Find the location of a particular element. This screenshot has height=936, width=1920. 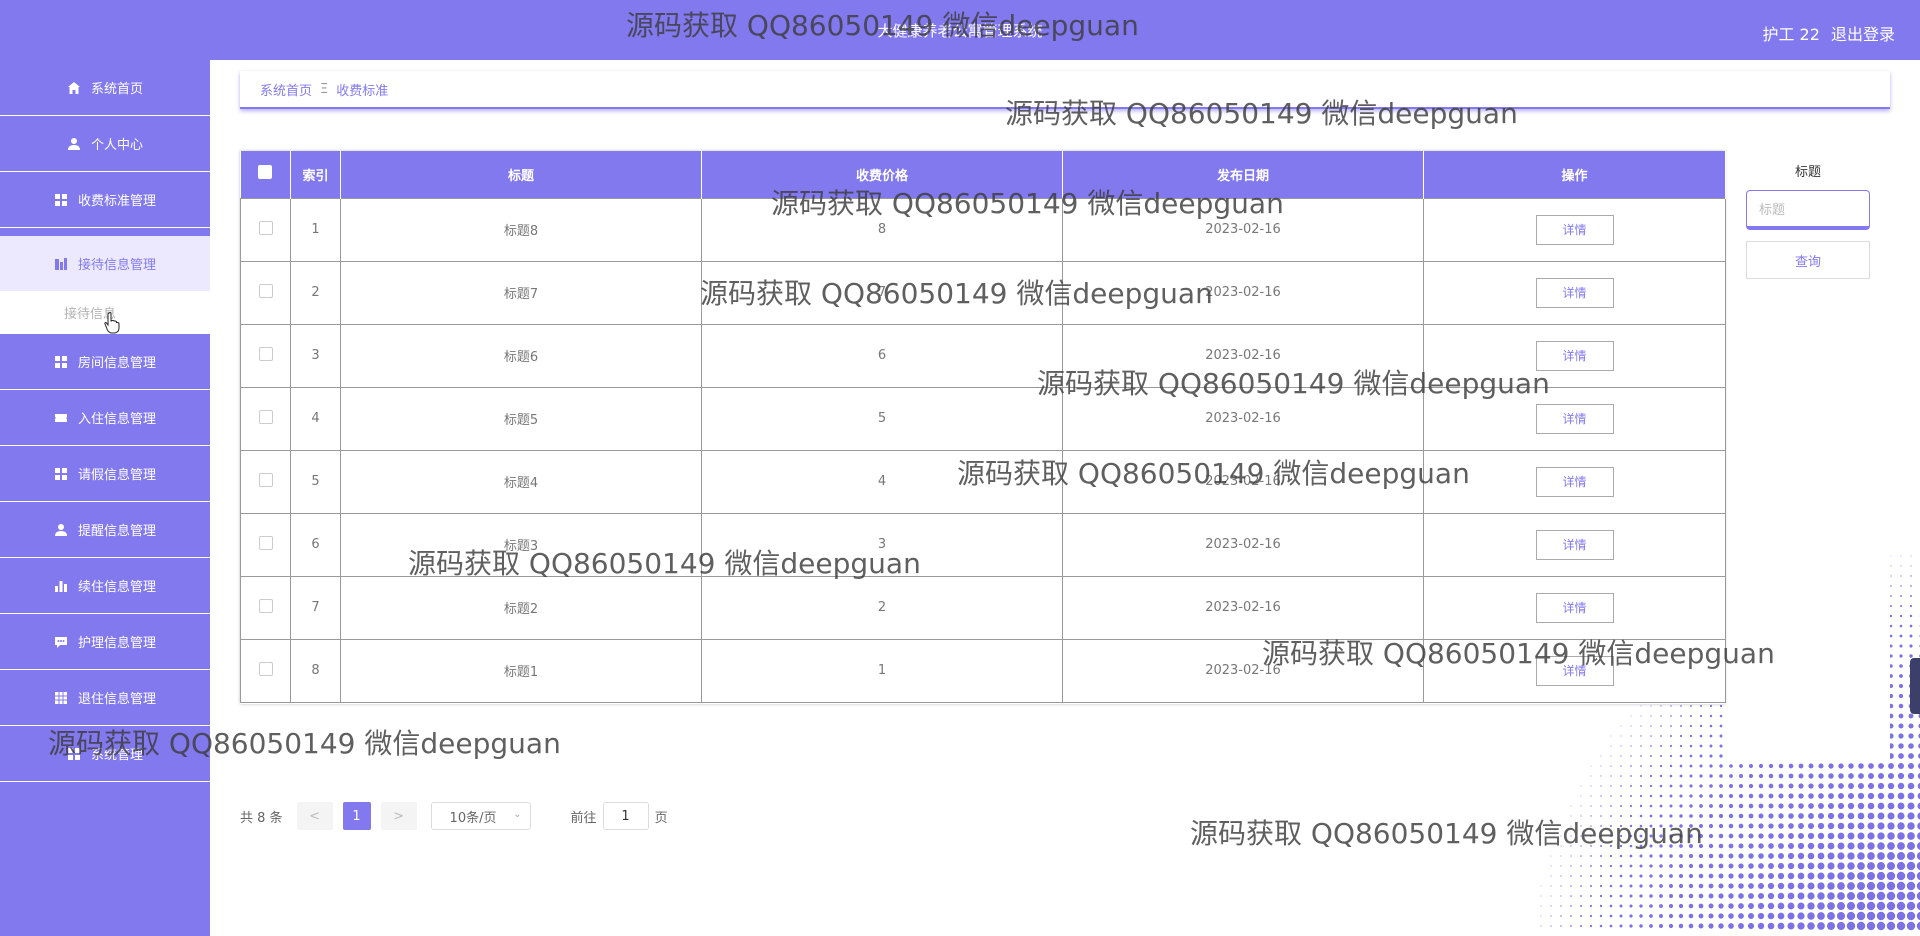

row-title: 标题3 is located at coordinates (521, 544).